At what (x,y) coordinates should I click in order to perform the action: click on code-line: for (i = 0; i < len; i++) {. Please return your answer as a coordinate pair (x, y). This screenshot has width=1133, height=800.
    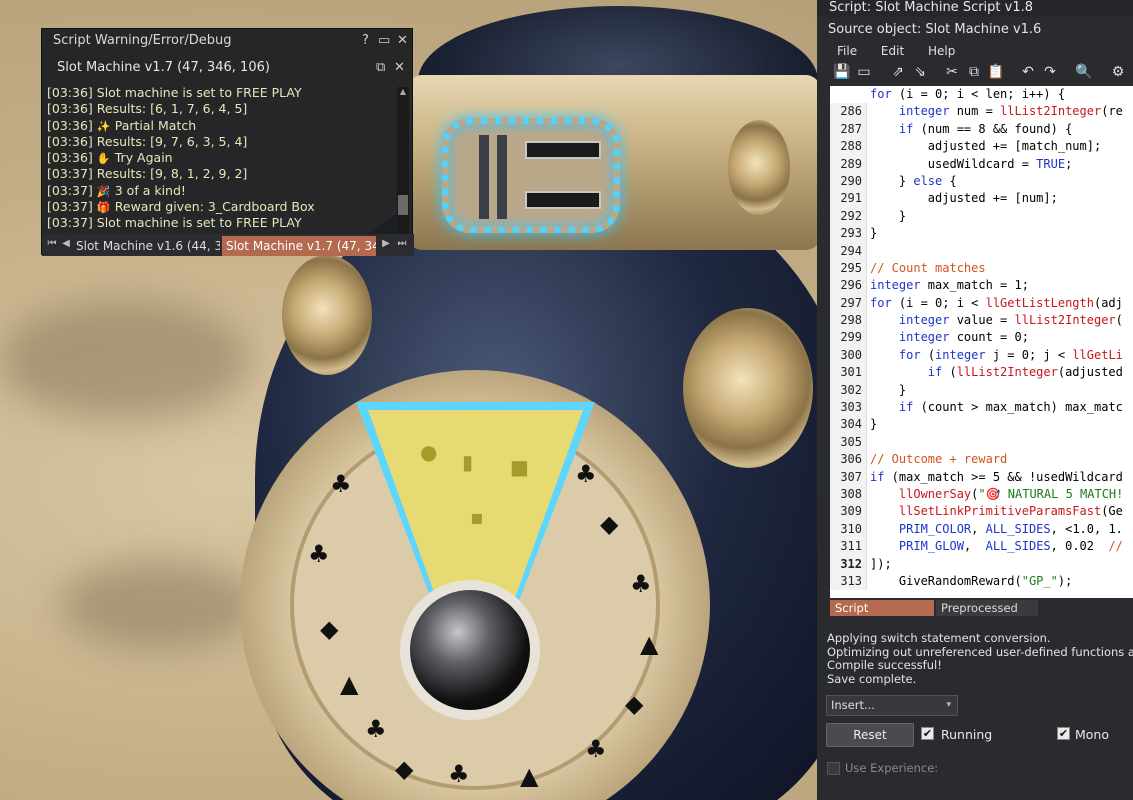
    Looking at the image, I should click on (981, 94).